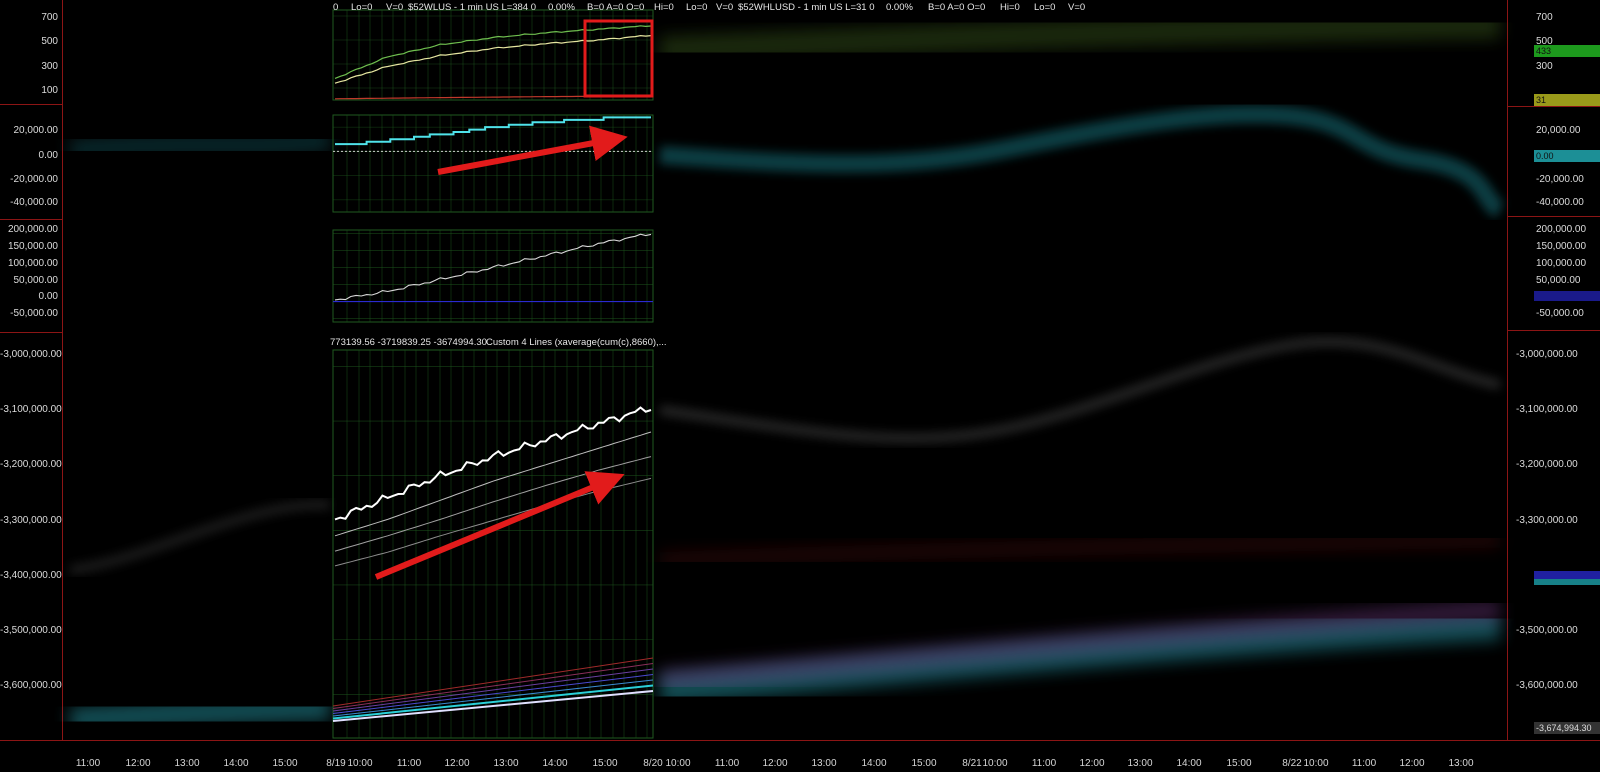 This screenshot has width=1600, height=772. Describe the element at coordinates (31, 520) in the screenshot. I see `p4-left-tick: -3,300,000.00` at that location.